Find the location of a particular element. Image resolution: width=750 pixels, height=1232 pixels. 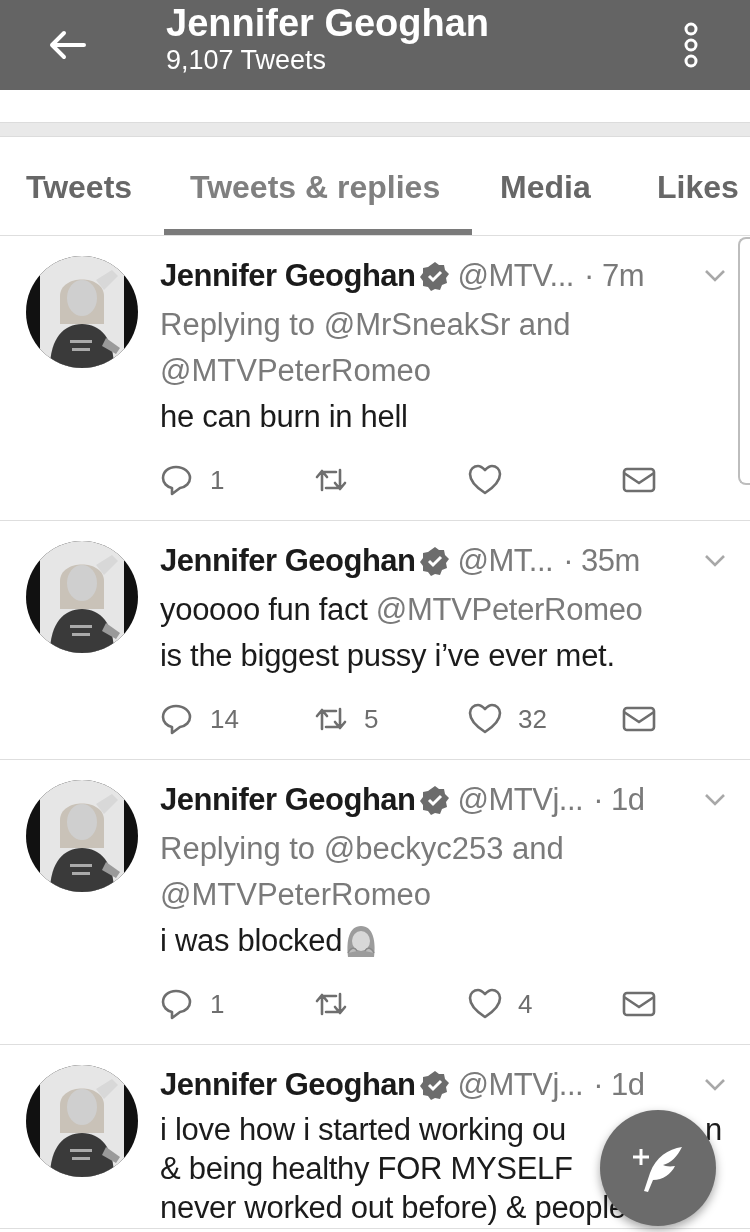

tweet-time: · 35m is located at coordinates (601, 560).